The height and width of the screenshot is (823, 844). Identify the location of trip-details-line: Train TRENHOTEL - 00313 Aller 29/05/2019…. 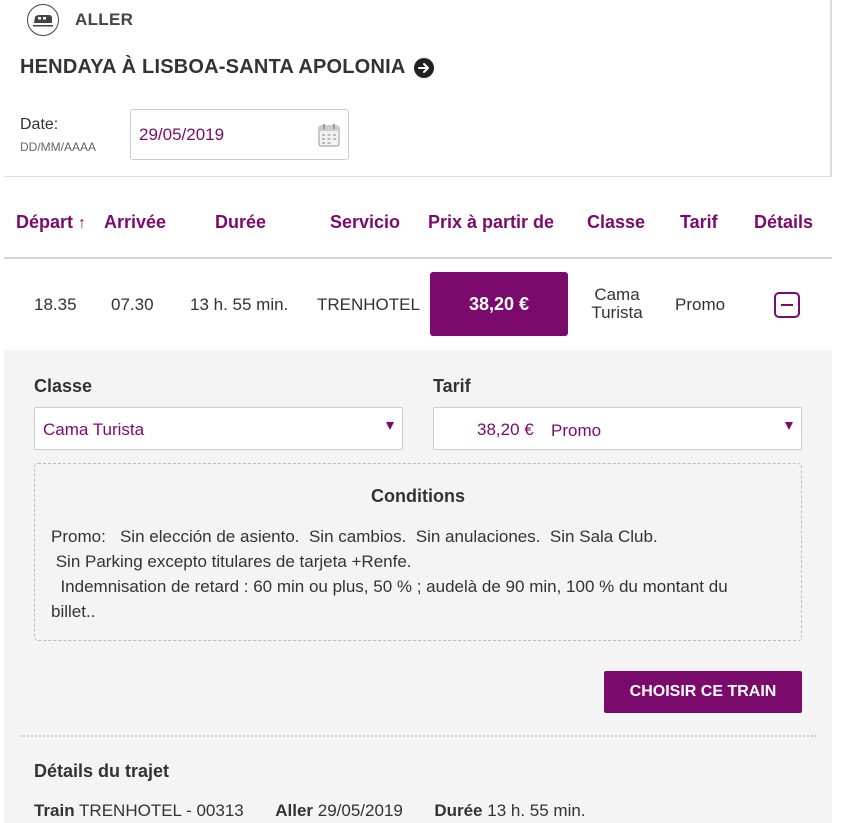
(310, 810).